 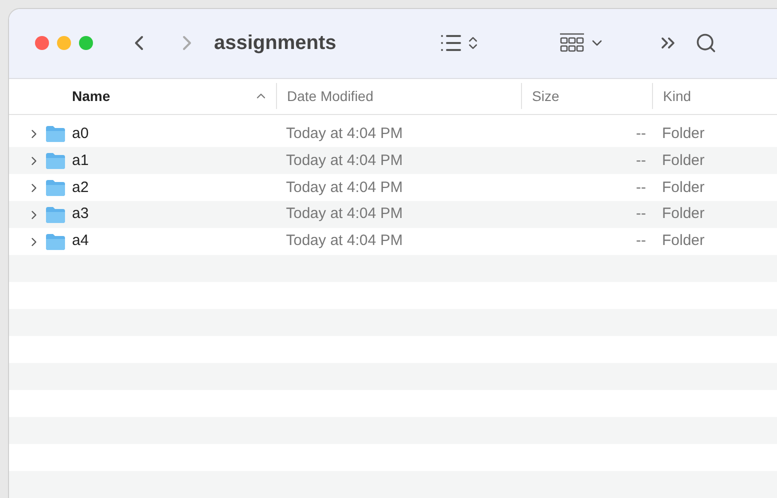 What do you see at coordinates (706, 43) in the screenshot?
I see `search-icon` at bounding box center [706, 43].